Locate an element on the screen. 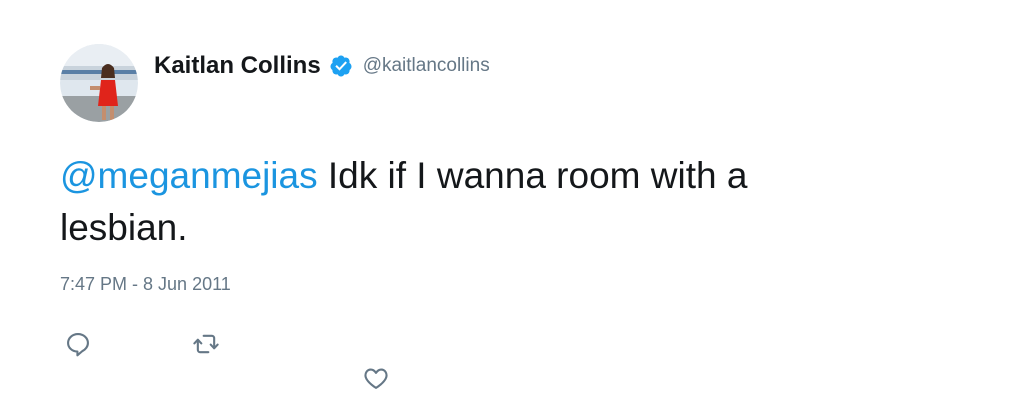  reply-icon is located at coordinates (78, 345).